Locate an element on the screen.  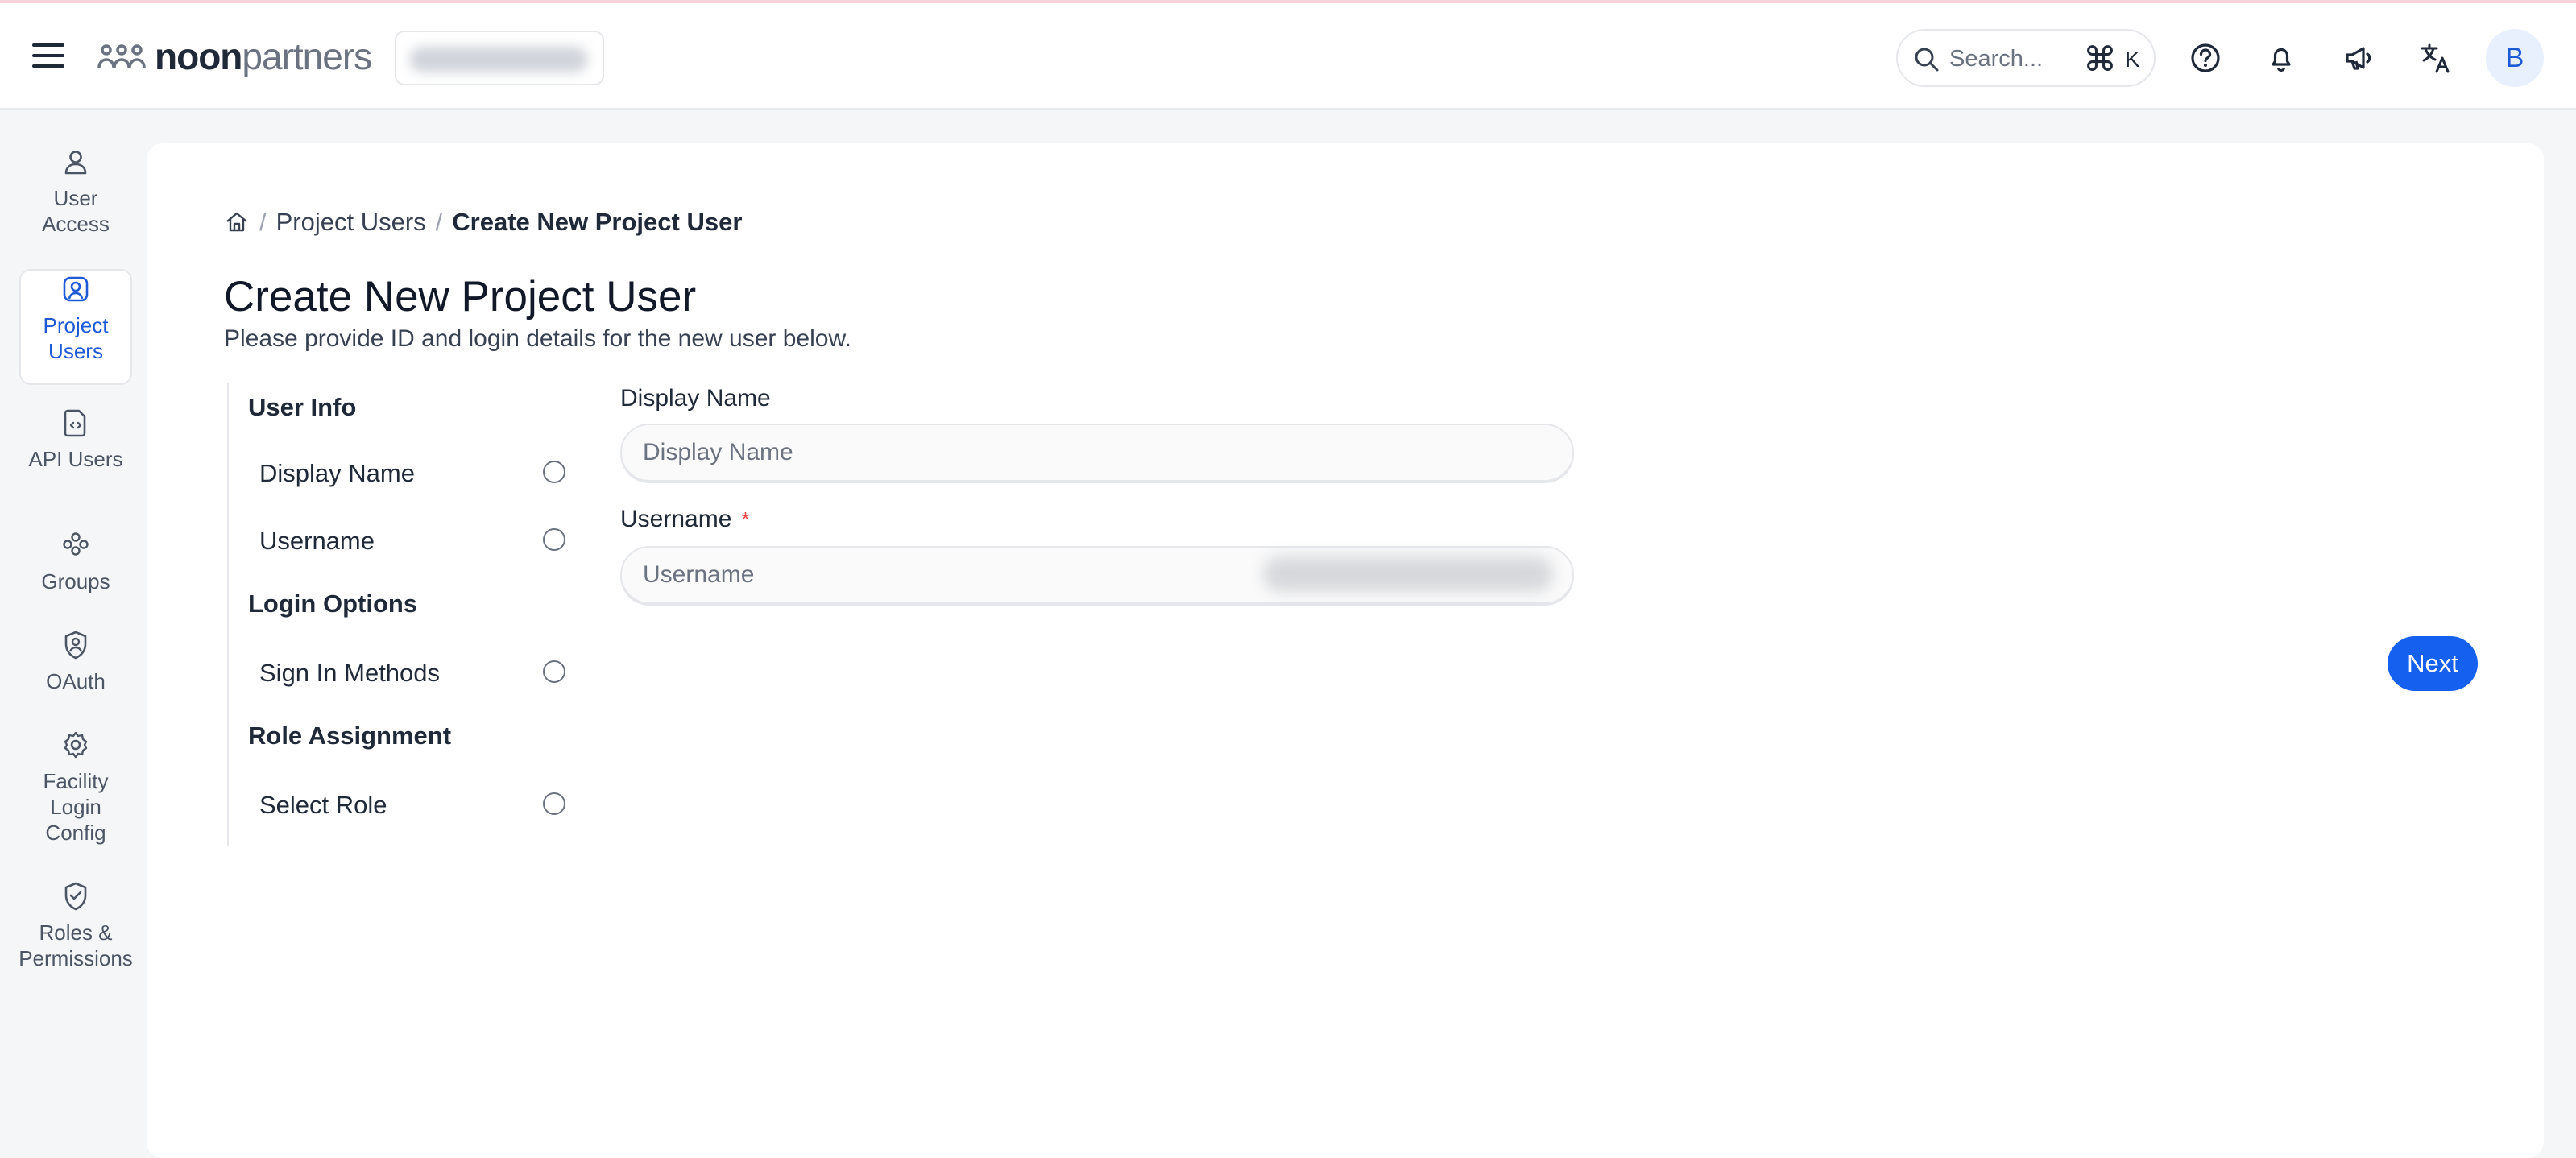
translate-language-icon is located at coordinates (2436, 58).